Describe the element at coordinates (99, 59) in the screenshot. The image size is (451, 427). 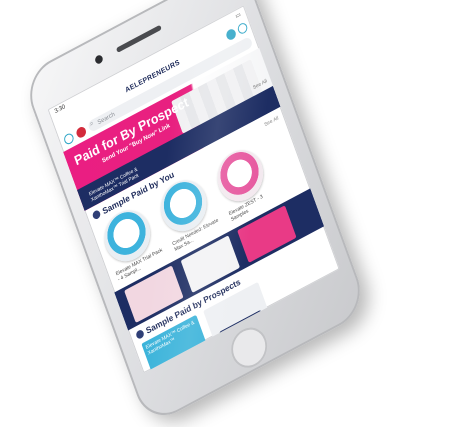
I see `front-camera` at that location.